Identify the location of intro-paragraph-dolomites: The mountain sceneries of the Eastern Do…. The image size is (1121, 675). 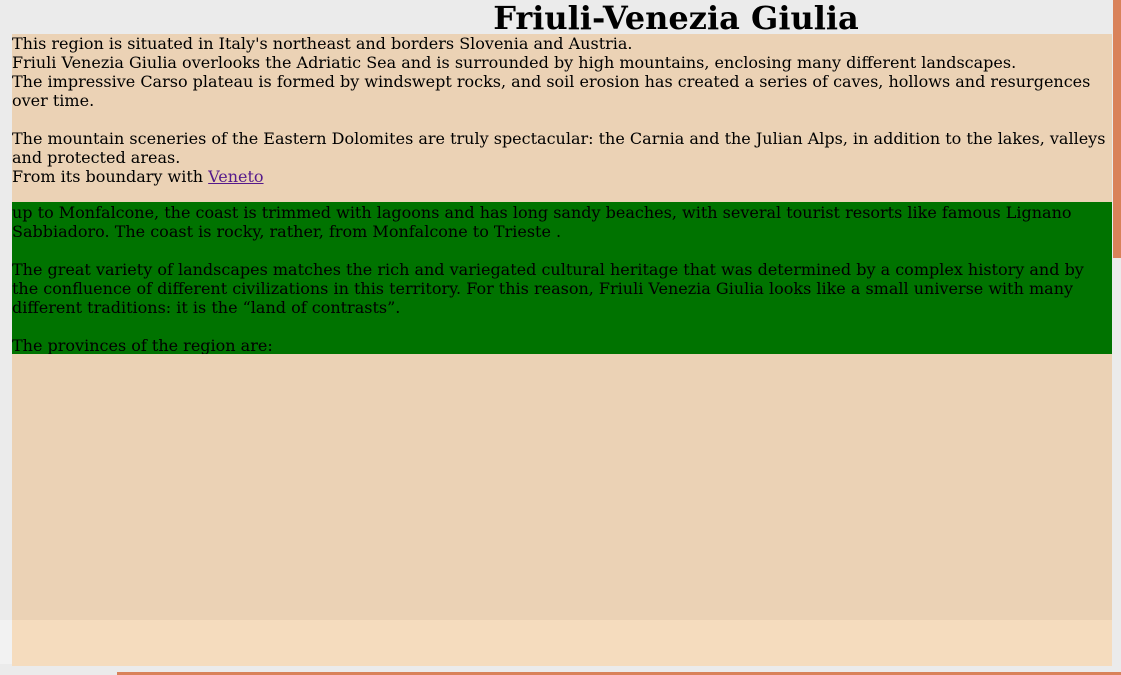
(559, 148).